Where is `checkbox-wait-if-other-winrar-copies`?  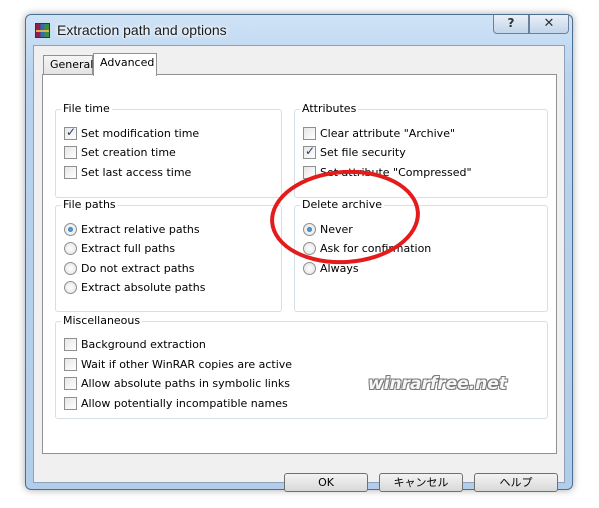 checkbox-wait-if-other-winrar-copies is located at coordinates (70, 364).